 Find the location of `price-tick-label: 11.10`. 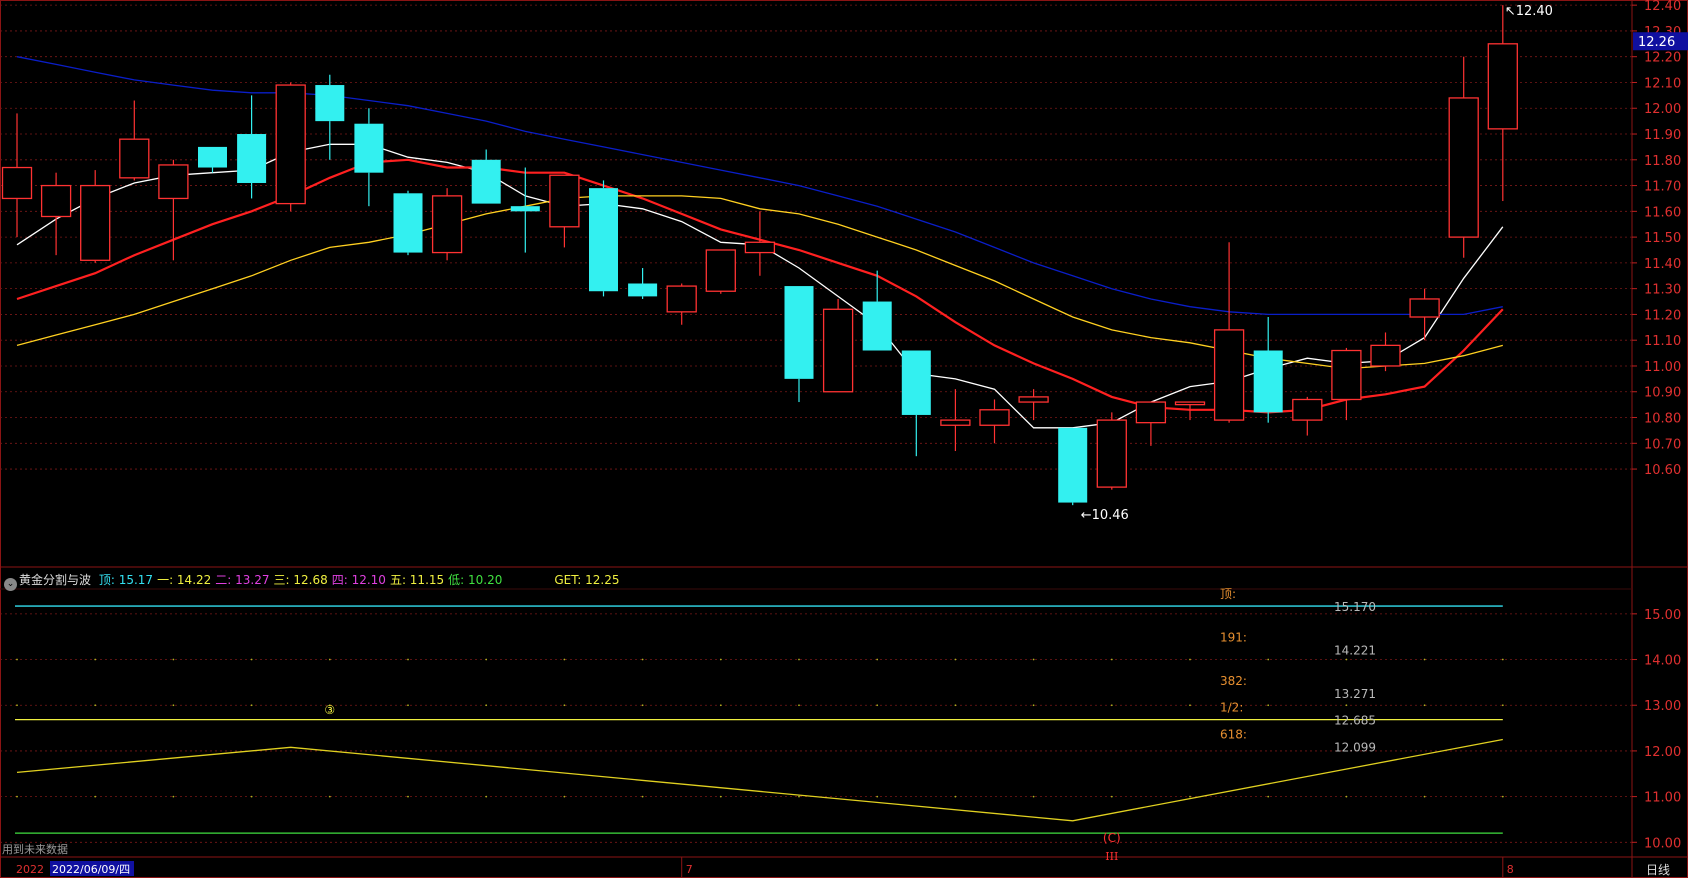

price-tick-label: 11.10 is located at coordinates (1662, 341).